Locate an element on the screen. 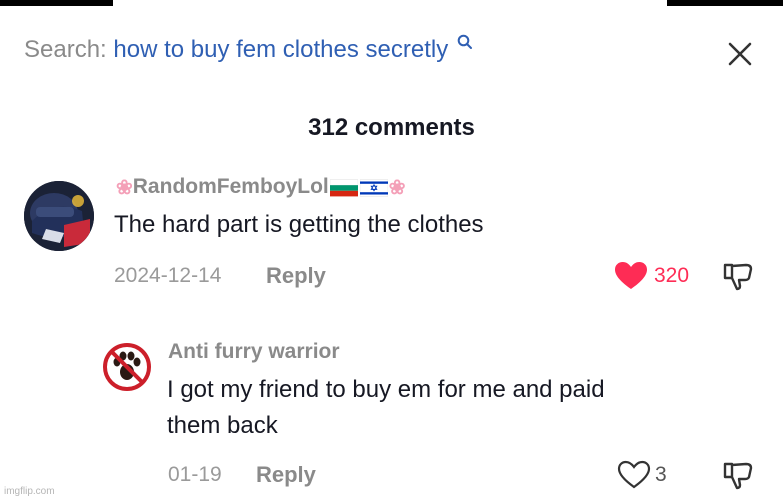 The image size is (783, 500). heart-outline-icon is located at coordinates (634, 475).